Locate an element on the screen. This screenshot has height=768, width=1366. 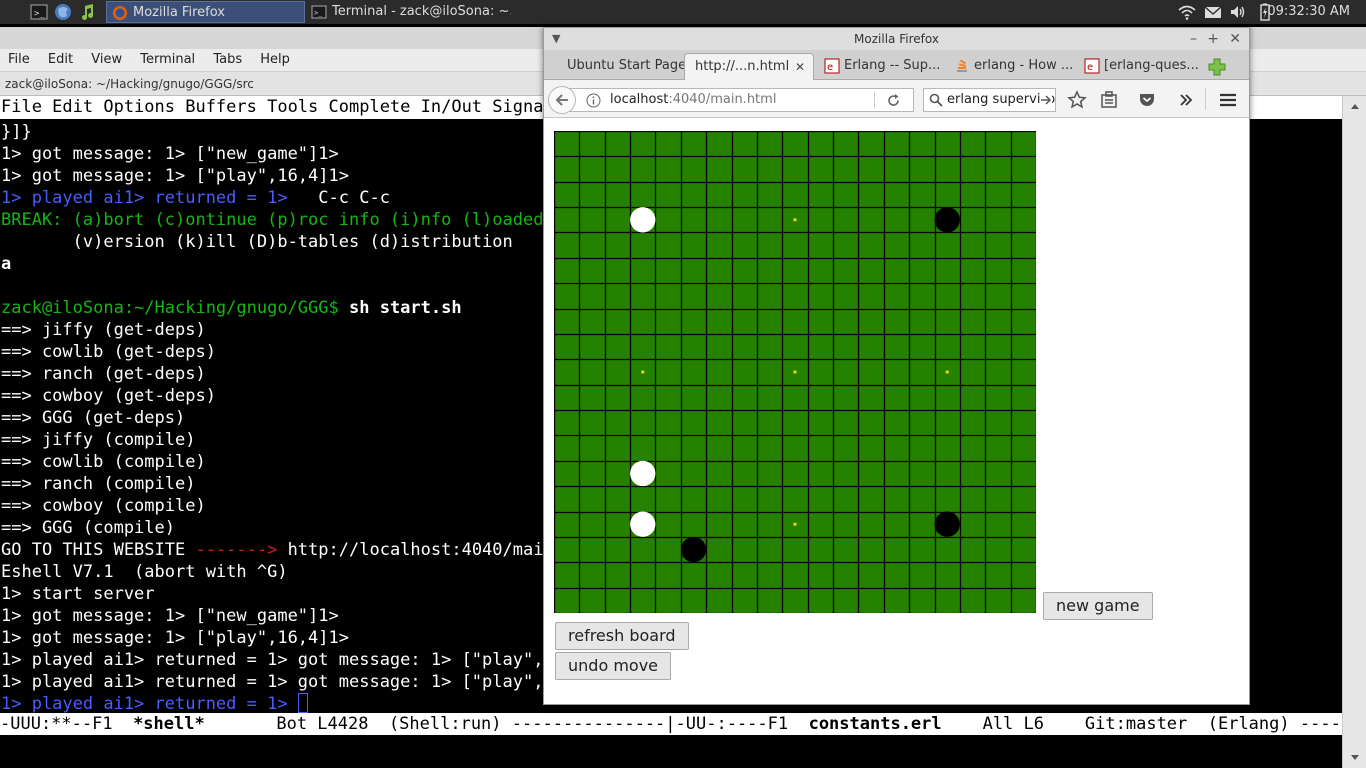
tab-ubuntu-start-page: Ubuntu Start Page is located at coordinates (614, 66).